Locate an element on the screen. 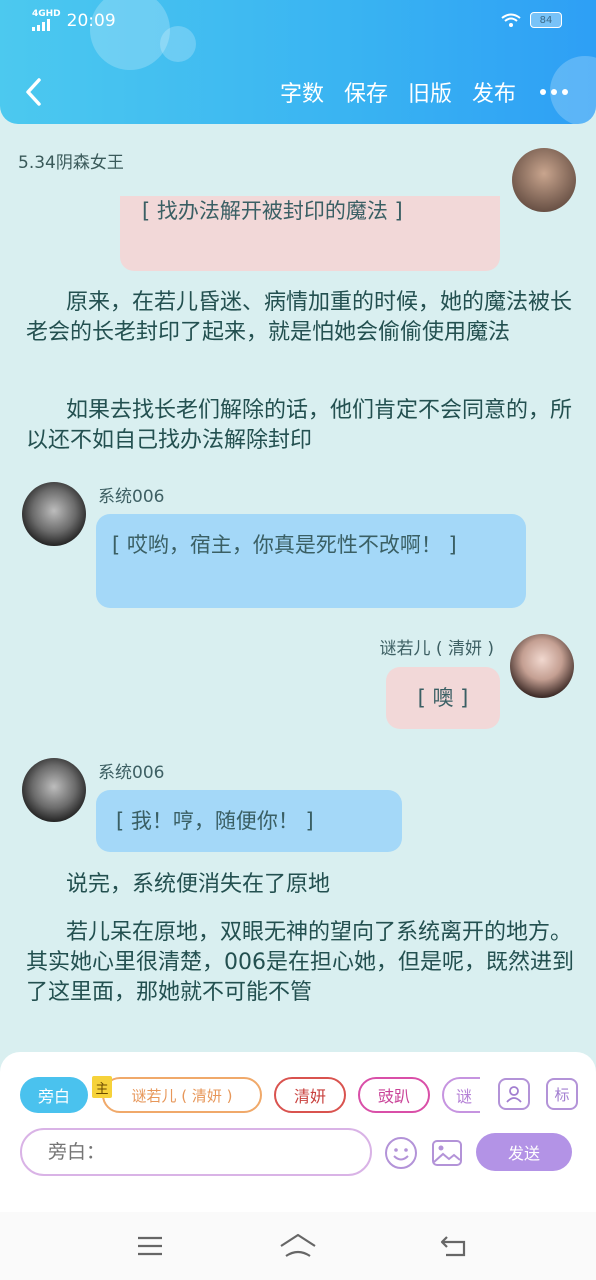 This screenshot has width=596, height=1280. clock: 20:09 is located at coordinates (91, 20).